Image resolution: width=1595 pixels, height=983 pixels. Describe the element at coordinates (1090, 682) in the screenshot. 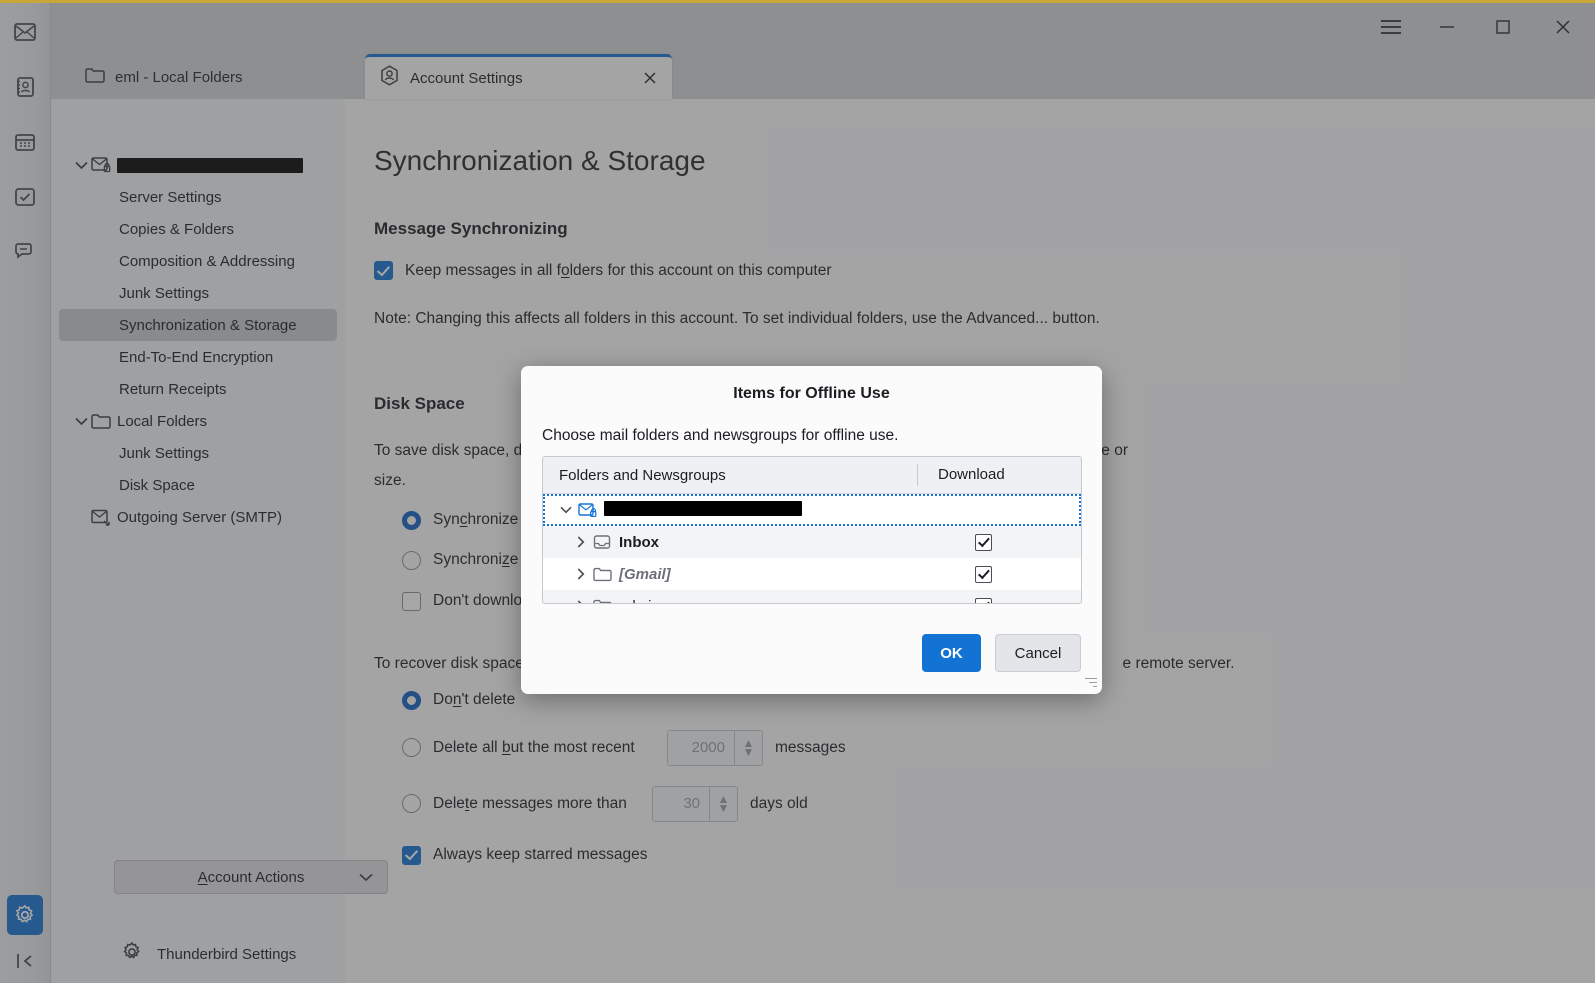

I see `dialog-resize-grip` at that location.